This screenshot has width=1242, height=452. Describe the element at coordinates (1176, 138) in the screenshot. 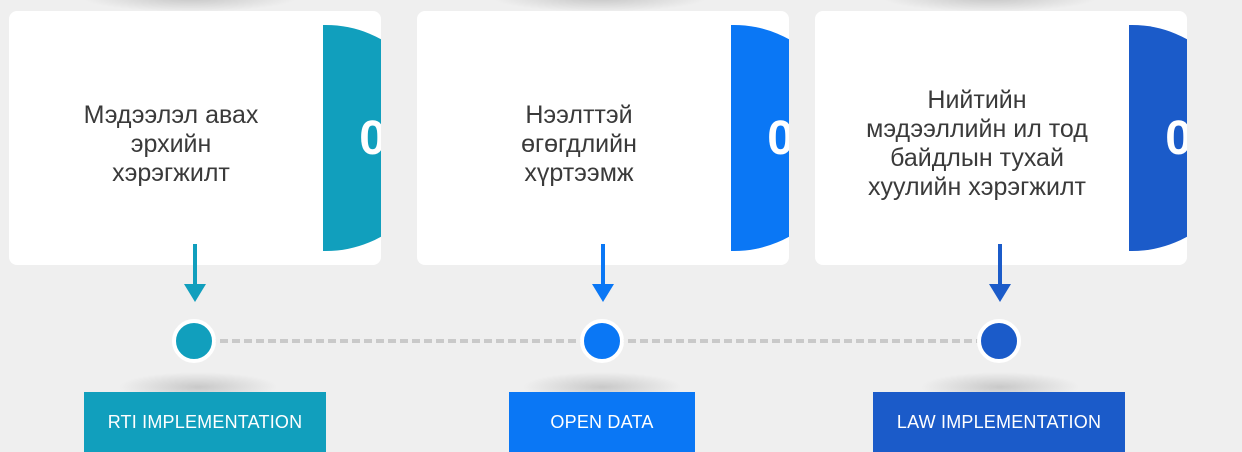

I see `step-number: 03` at that location.